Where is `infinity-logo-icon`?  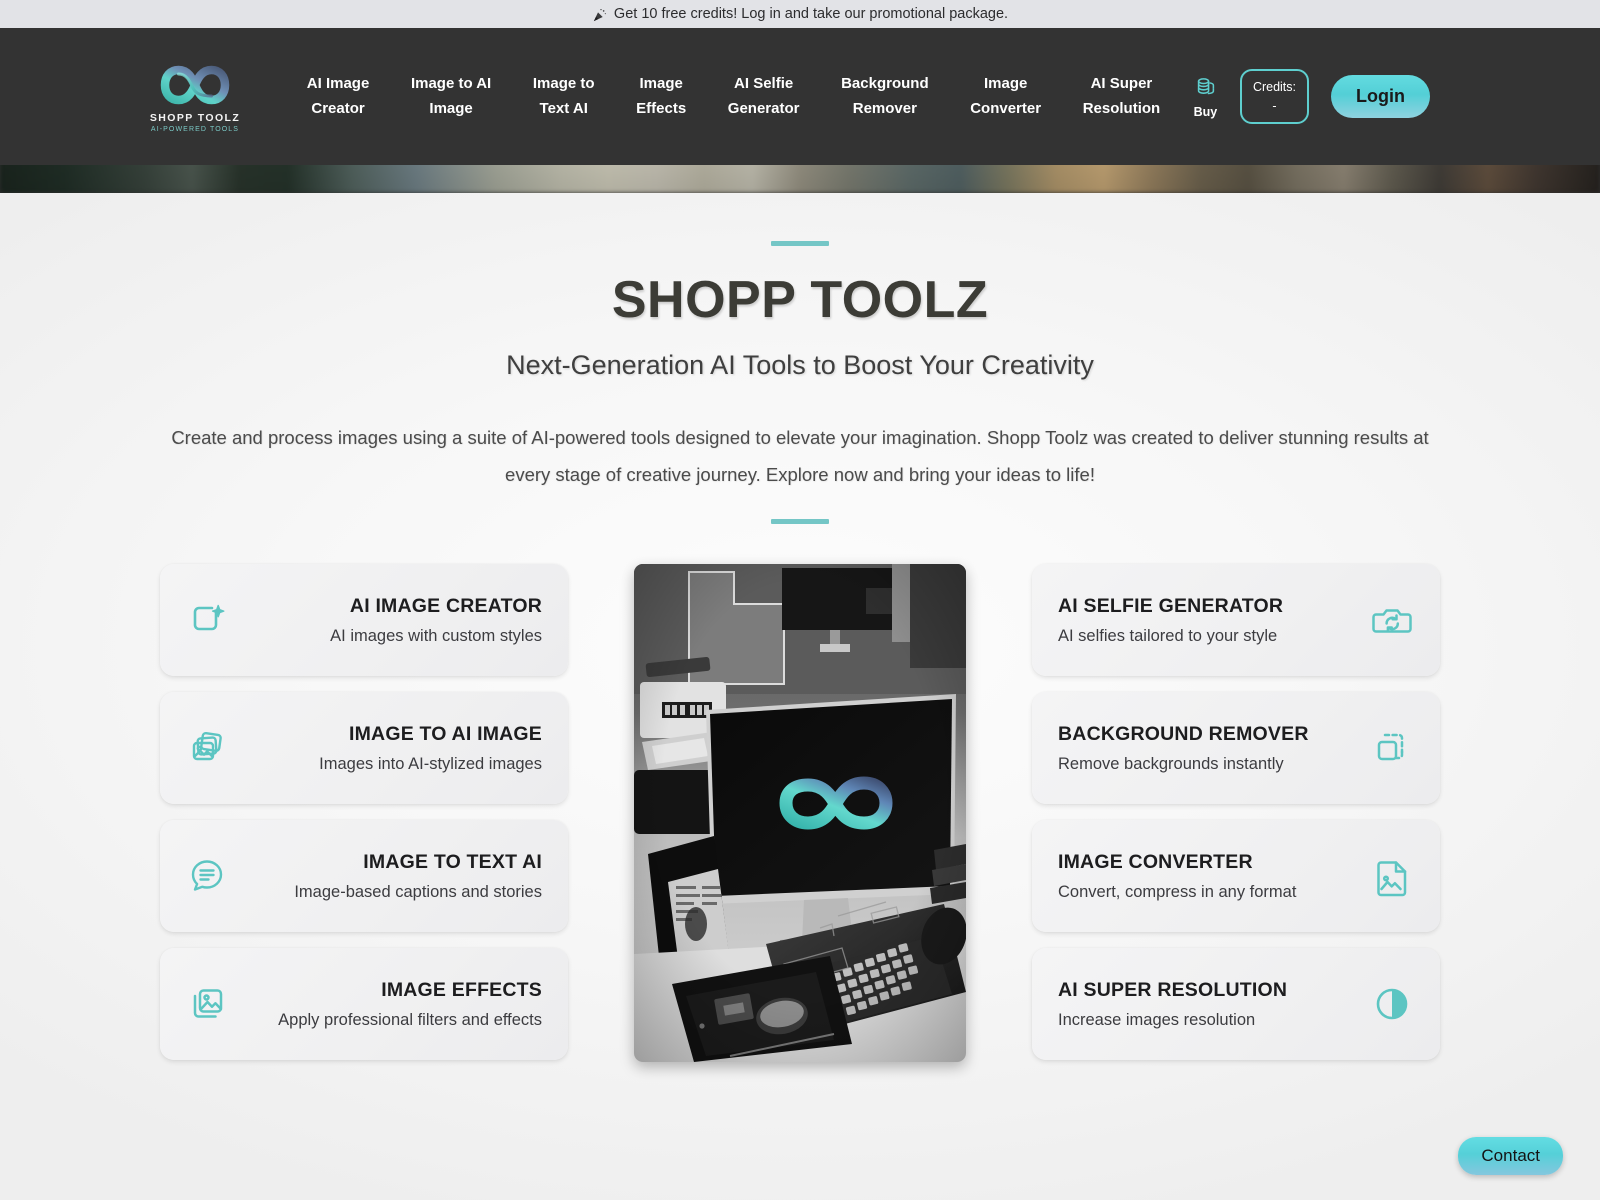 infinity-logo-icon is located at coordinates (195, 85).